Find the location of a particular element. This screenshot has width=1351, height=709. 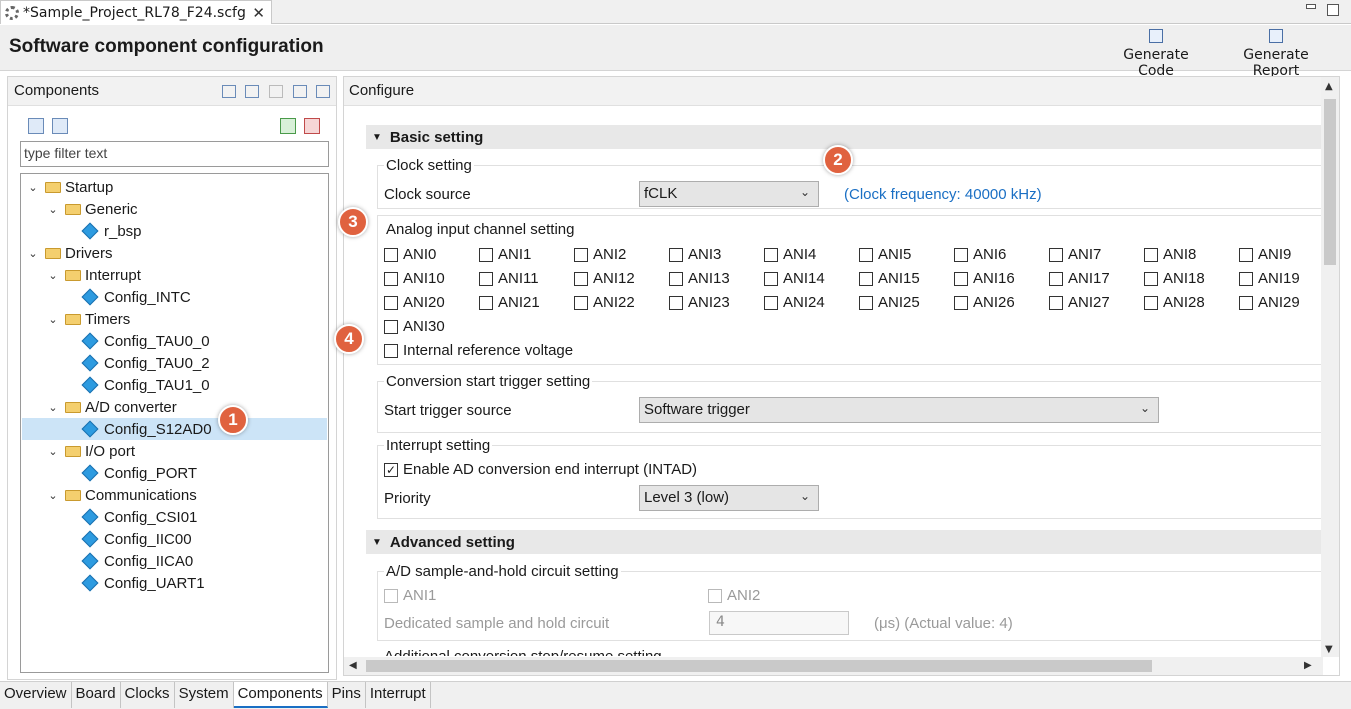

ani-checkbox: ANI24 is located at coordinates (794, 302).